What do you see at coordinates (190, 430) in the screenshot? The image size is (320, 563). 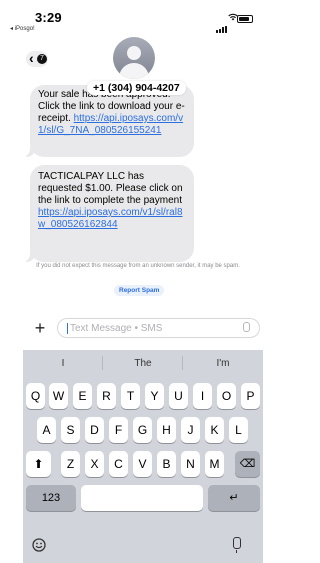 I see `key-j: J` at bounding box center [190, 430].